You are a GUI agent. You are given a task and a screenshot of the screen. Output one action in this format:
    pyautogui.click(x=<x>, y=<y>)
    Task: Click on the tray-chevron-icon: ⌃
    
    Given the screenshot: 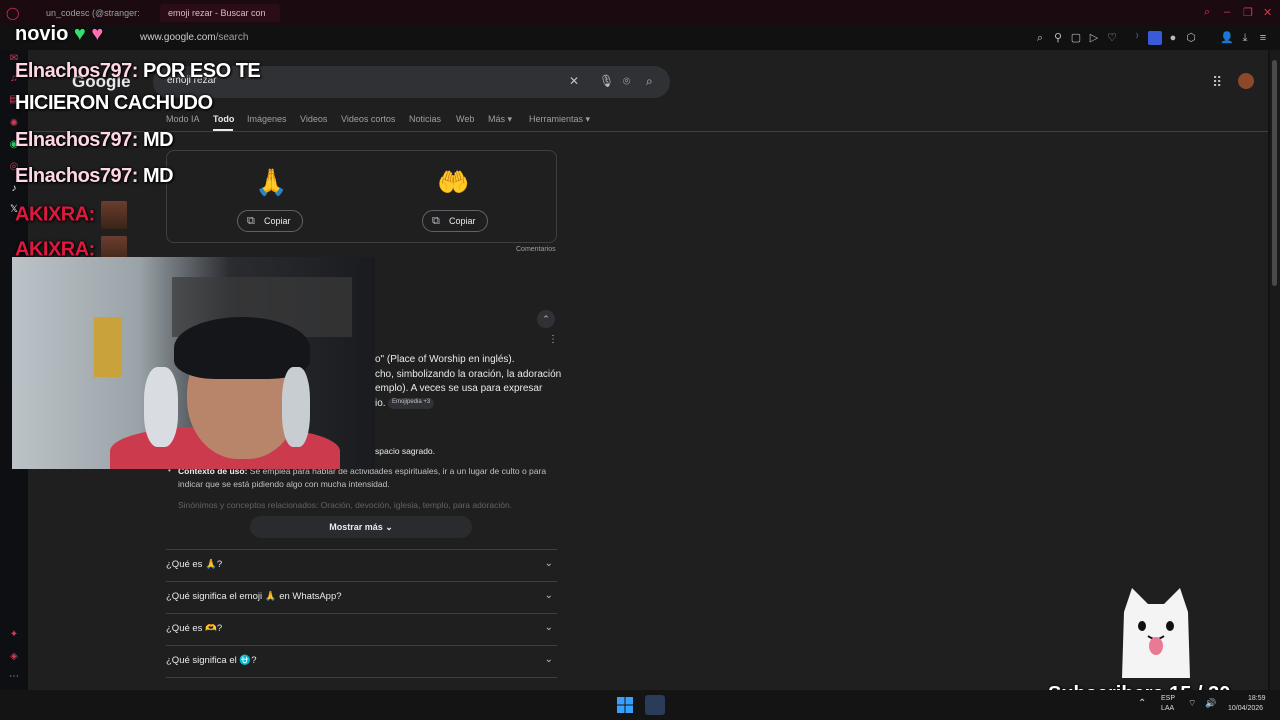 What is the action you would take?
    pyautogui.click(x=1142, y=703)
    